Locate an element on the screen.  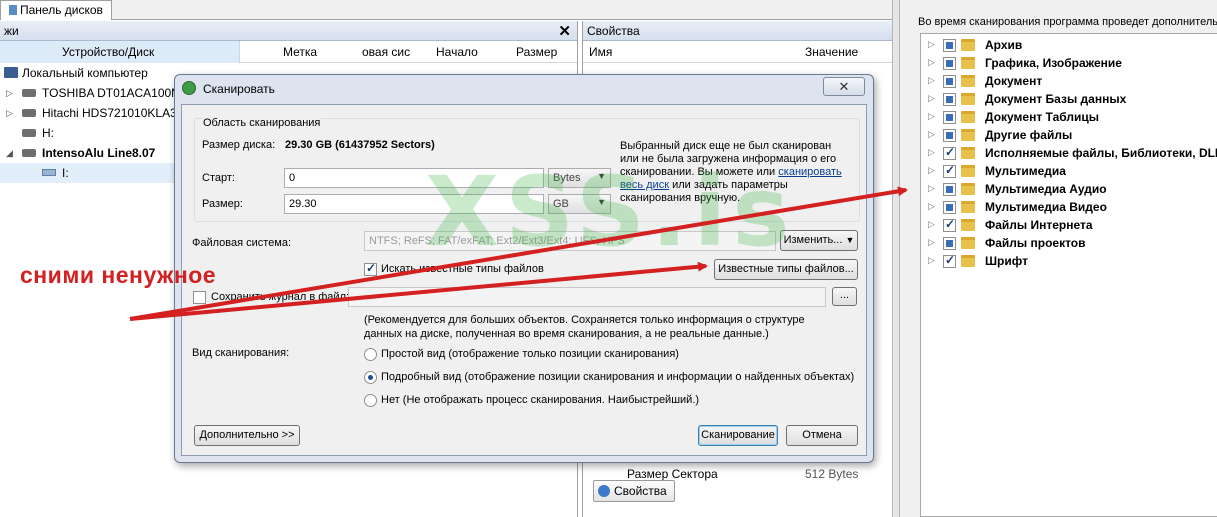
size-input: 29.30 is located at coordinates (414, 204).